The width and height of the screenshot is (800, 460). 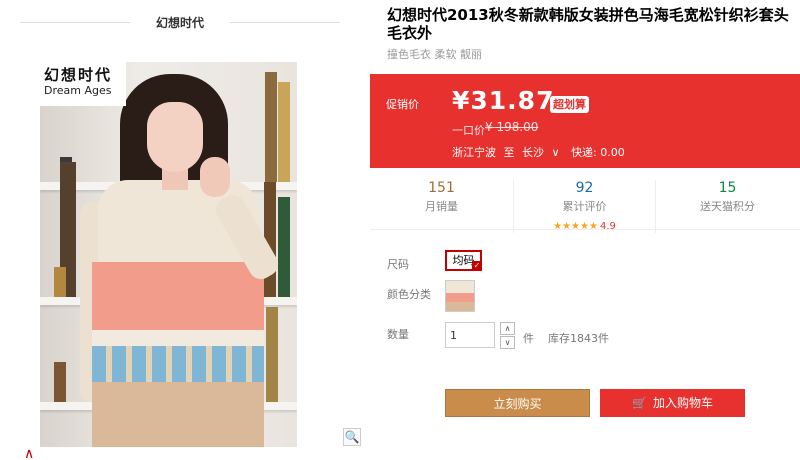 What do you see at coordinates (434, 54) in the screenshot?
I see `product-tags: 撞色毛衣 柔软 靓丽` at bounding box center [434, 54].